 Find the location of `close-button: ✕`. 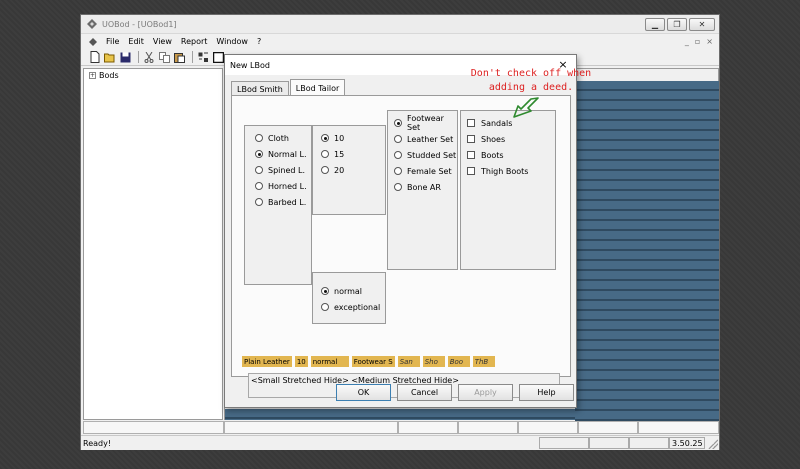

close-button: ✕ is located at coordinates (702, 24).